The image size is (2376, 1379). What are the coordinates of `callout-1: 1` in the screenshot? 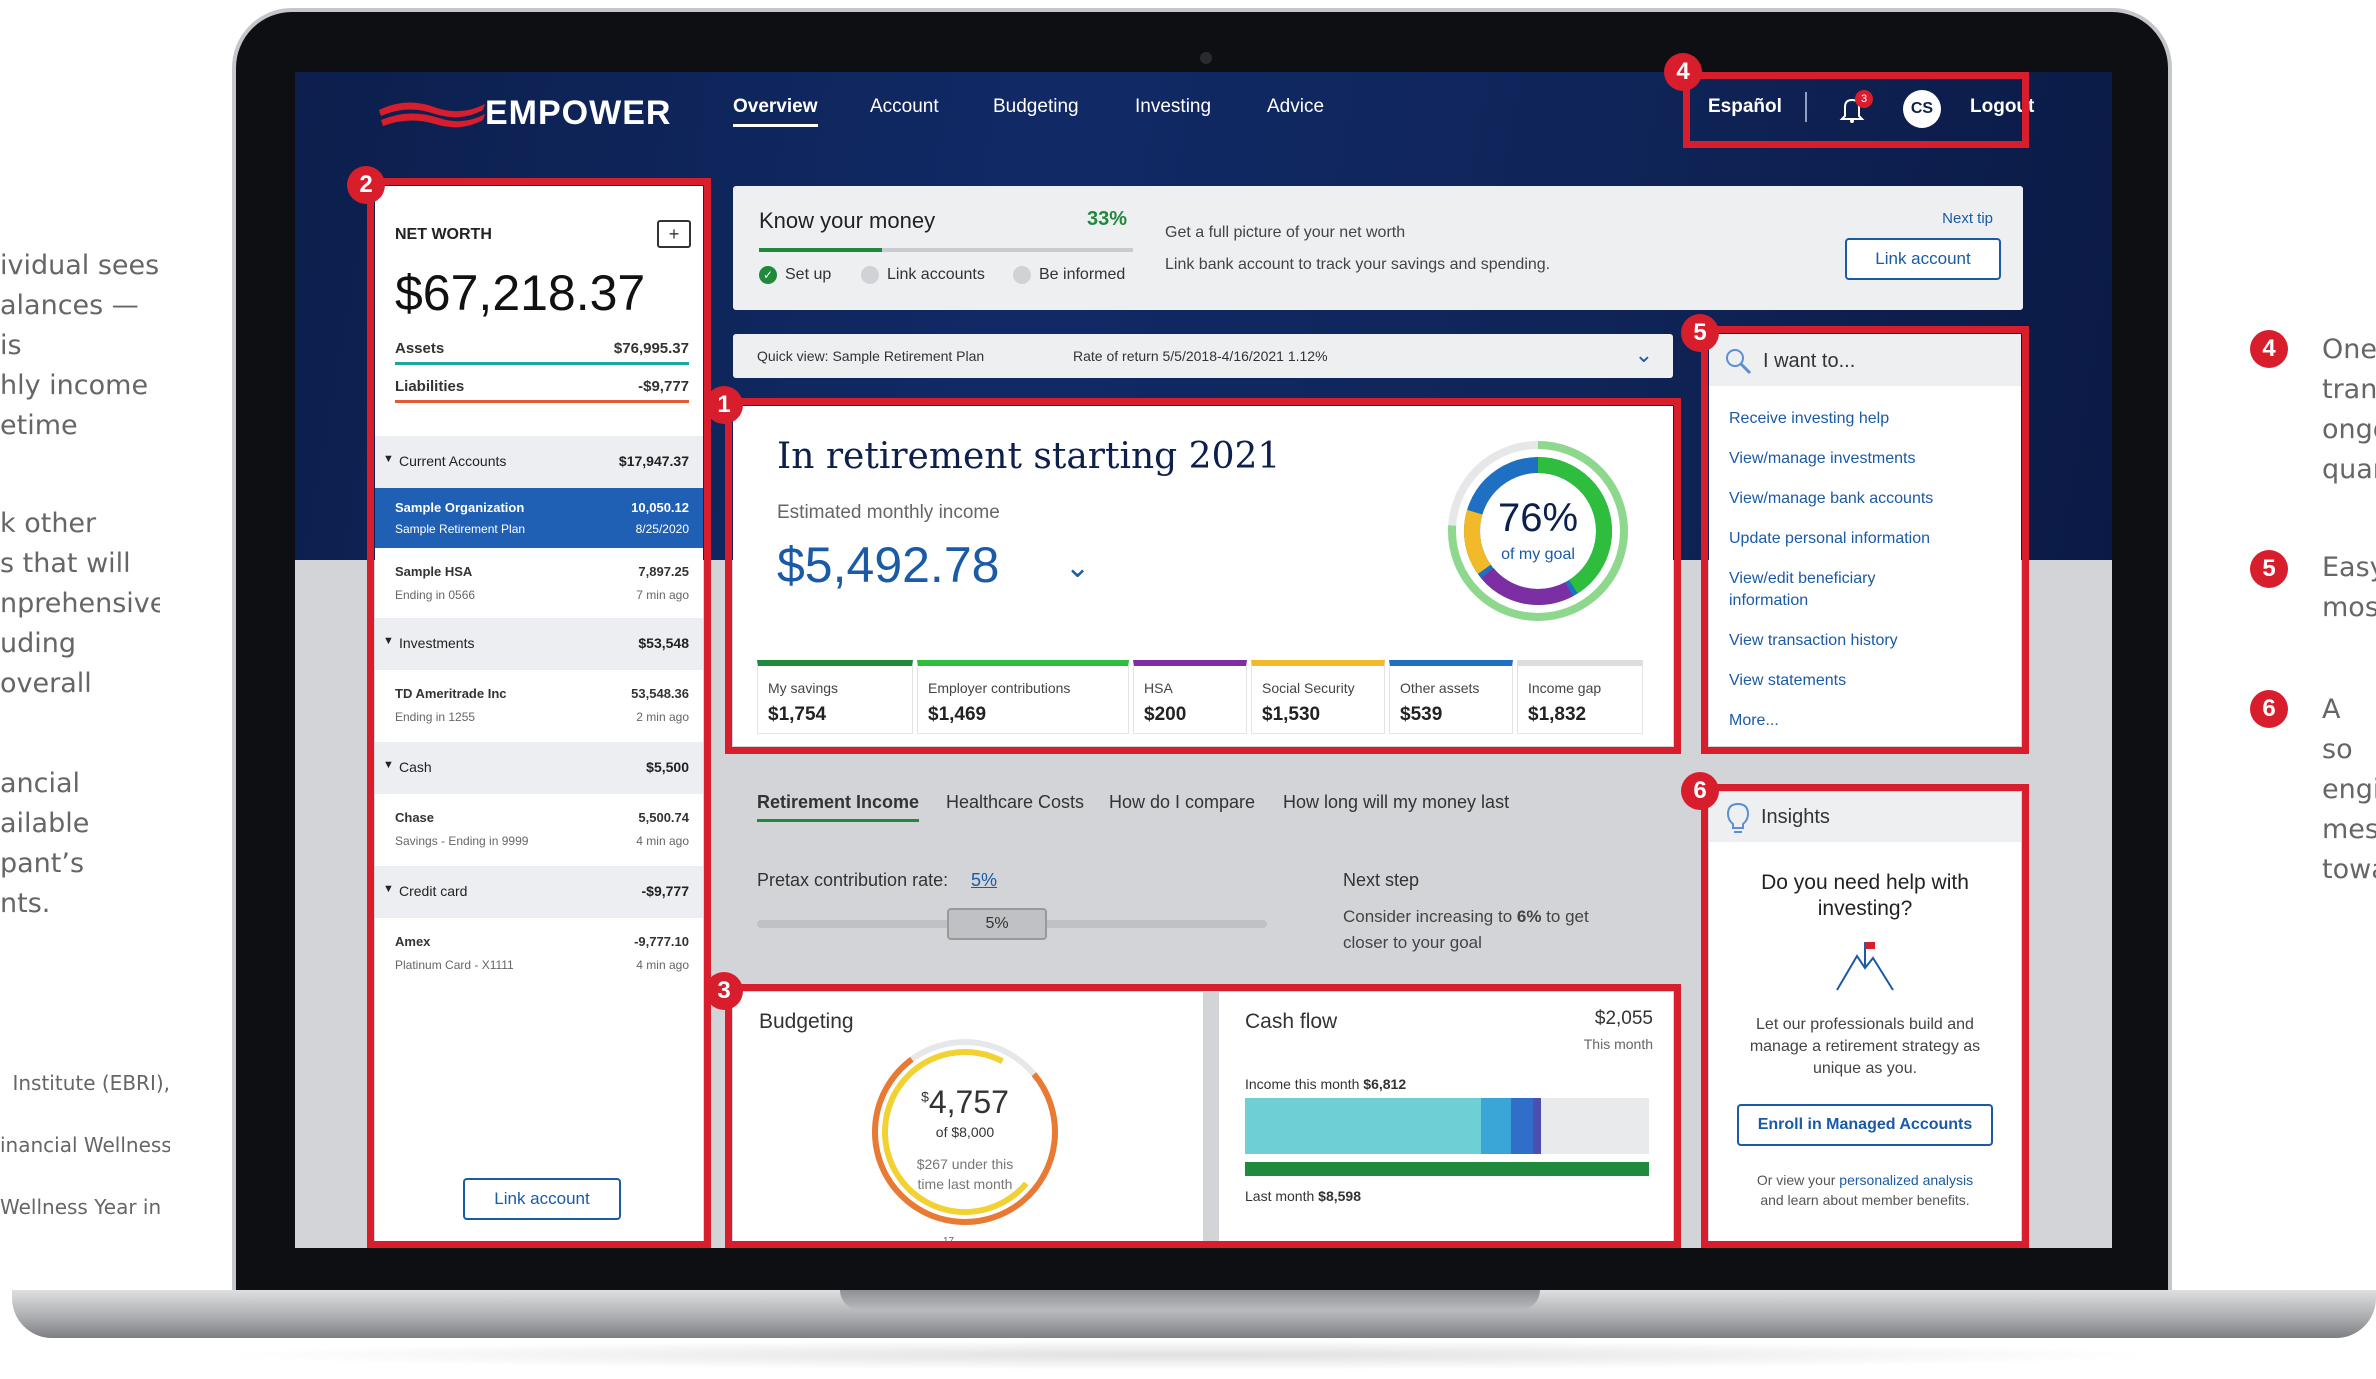 It's located at (724, 405).